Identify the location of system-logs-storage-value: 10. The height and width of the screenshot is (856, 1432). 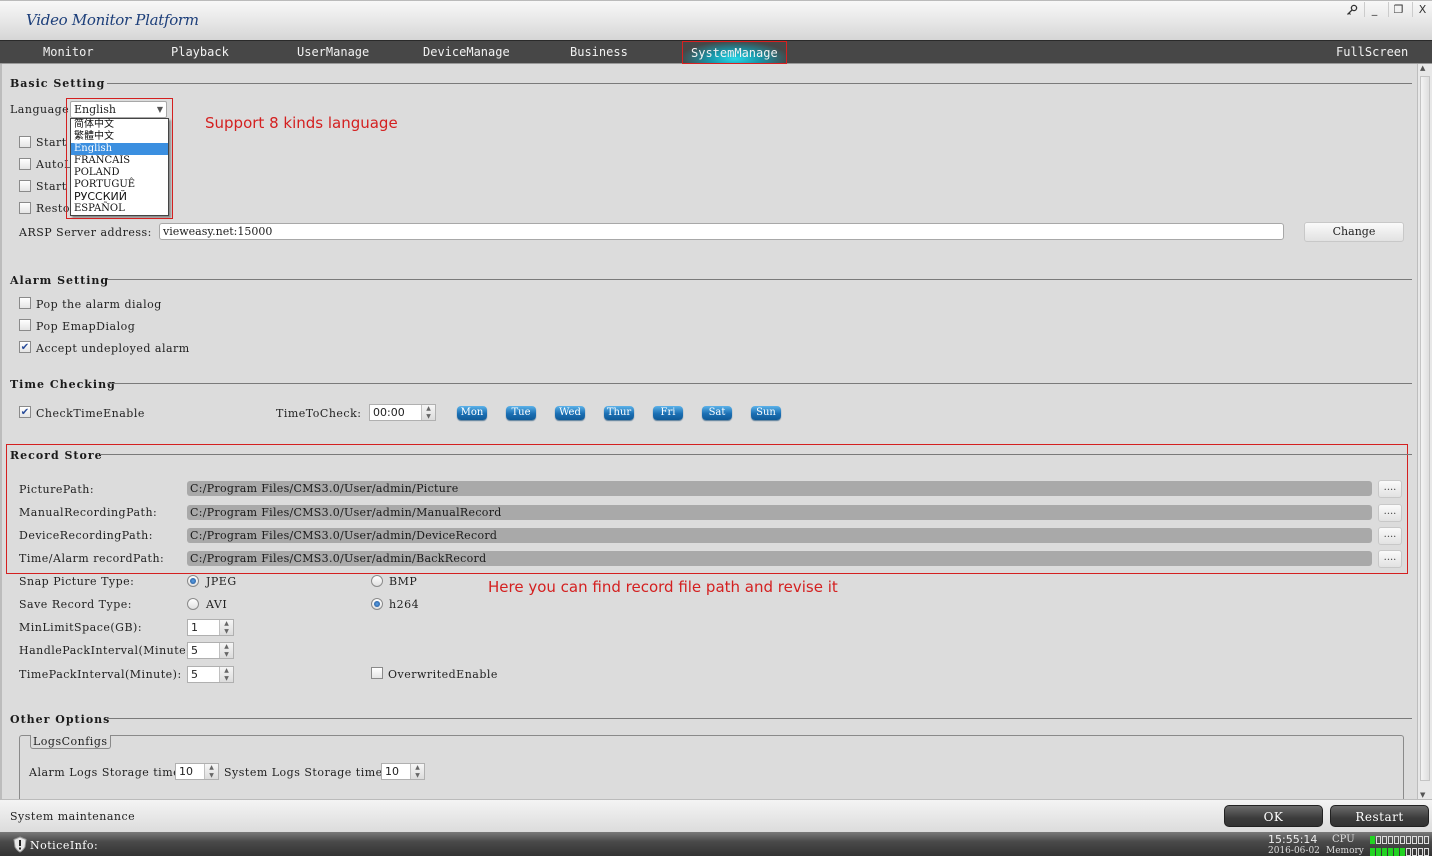
(396, 771).